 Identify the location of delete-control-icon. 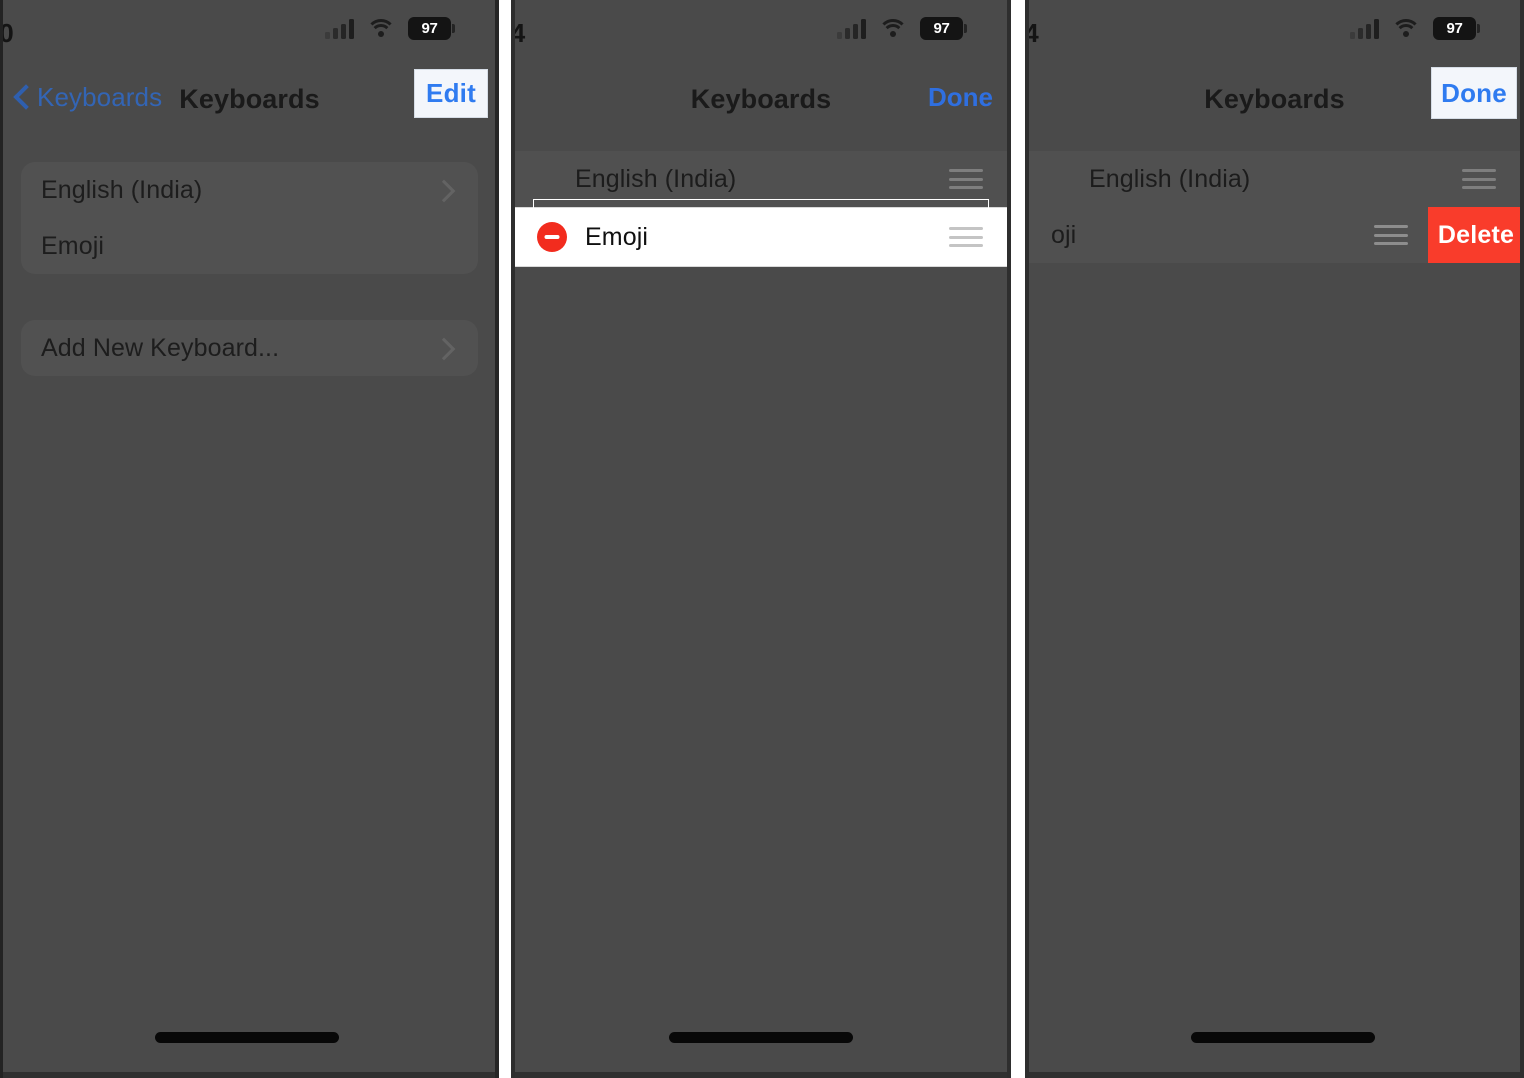
(552, 237).